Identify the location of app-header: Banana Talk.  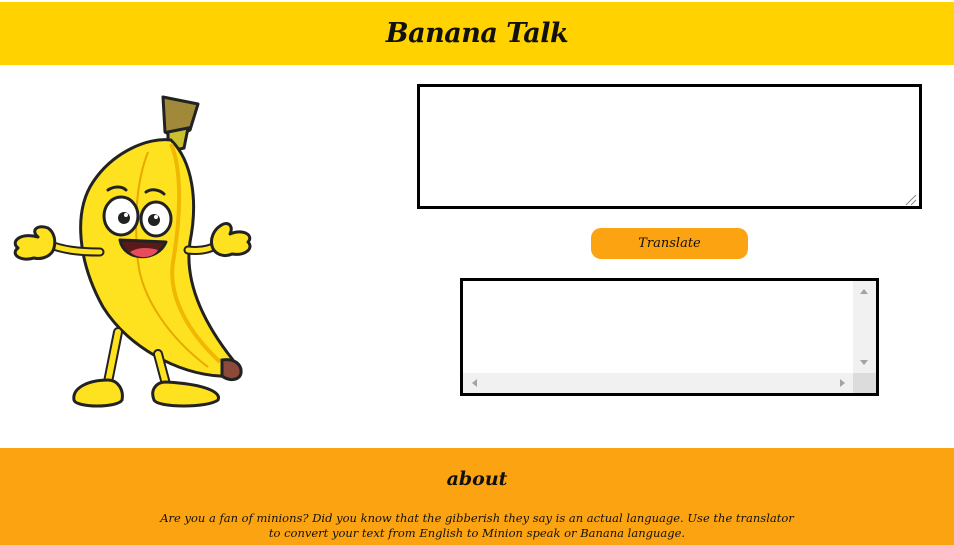
(477, 32).